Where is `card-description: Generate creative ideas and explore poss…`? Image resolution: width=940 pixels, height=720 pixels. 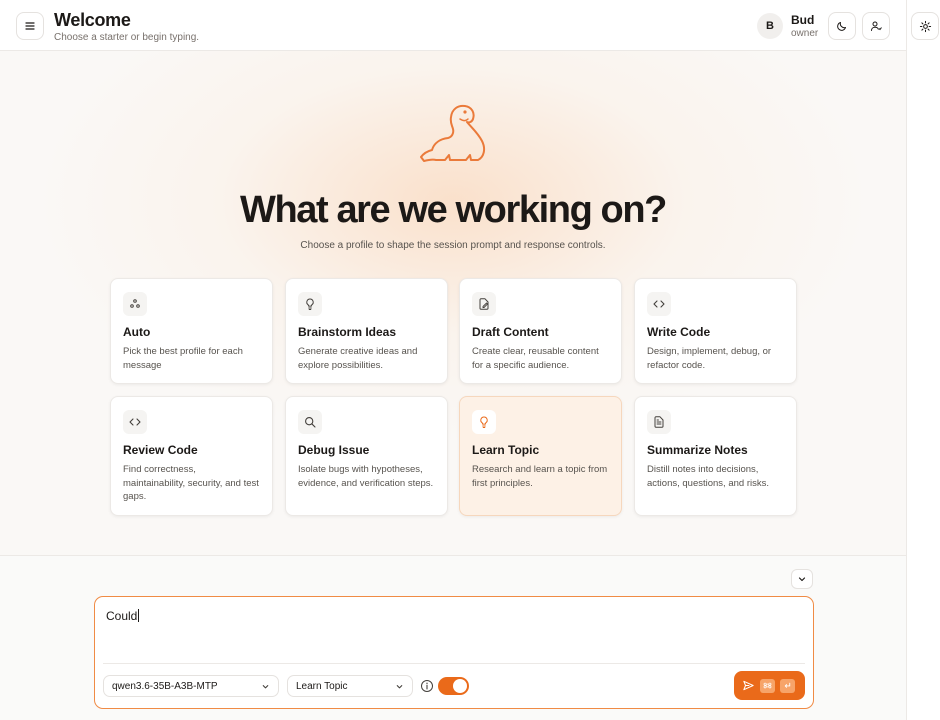 card-description: Generate creative ideas and explore poss… is located at coordinates (358, 358).